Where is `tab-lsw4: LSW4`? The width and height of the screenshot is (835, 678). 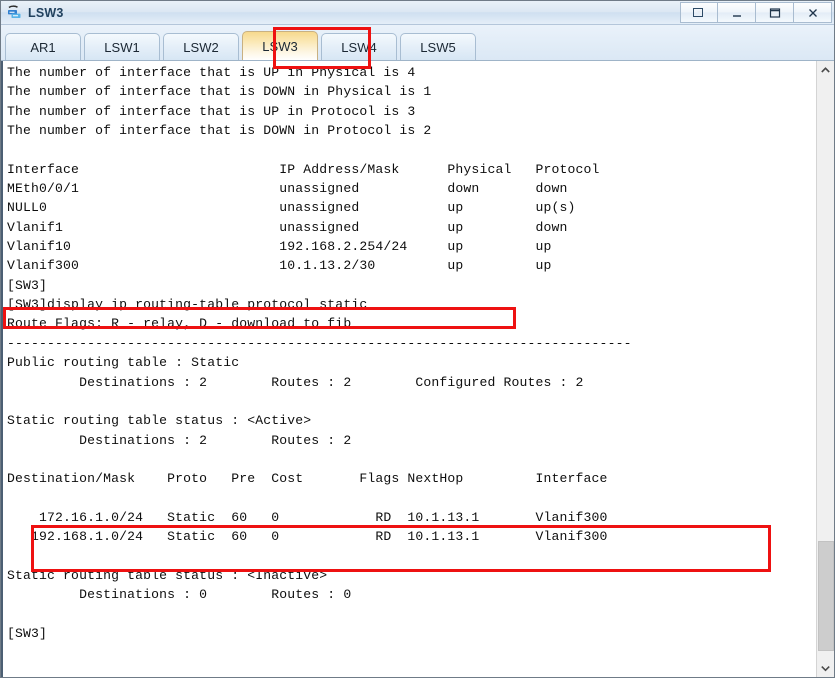
tab-lsw4: LSW4 is located at coordinates (359, 46).